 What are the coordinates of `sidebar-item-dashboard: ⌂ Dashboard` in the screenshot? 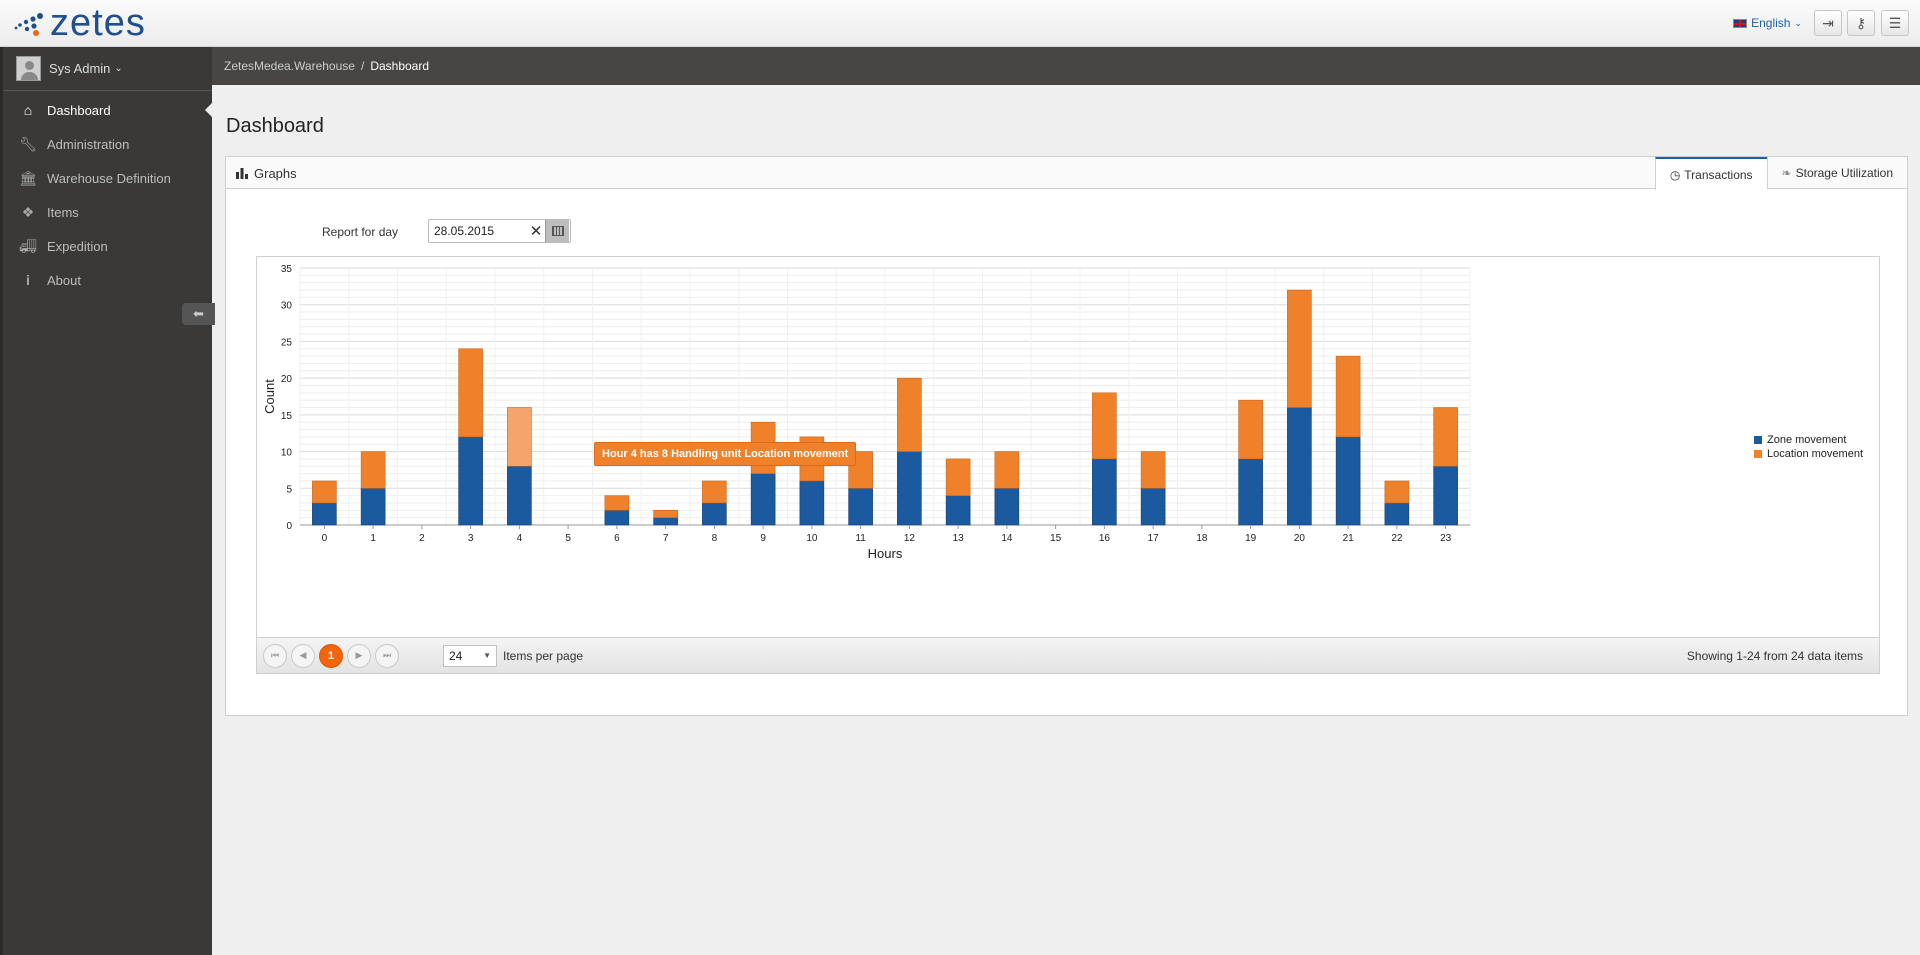 It's located at (107, 110).